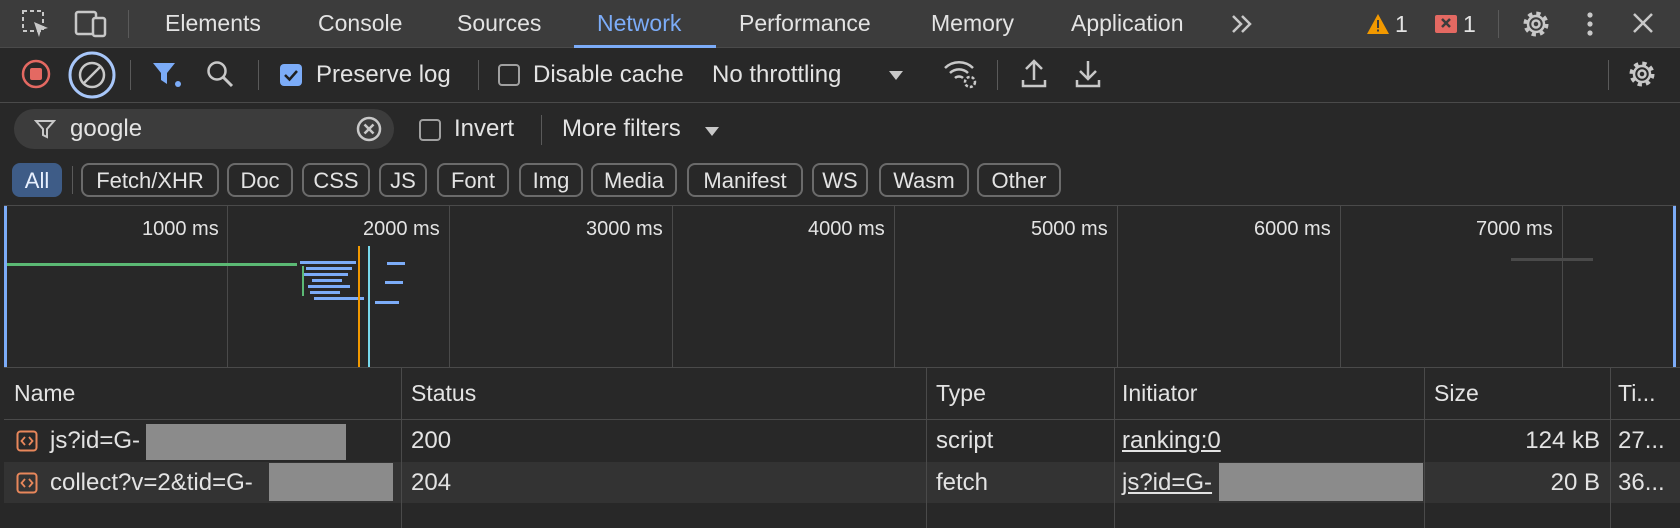  Describe the element at coordinates (383, 75) in the screenshot. I see `preserve-log-label: Preserve log` at that location.